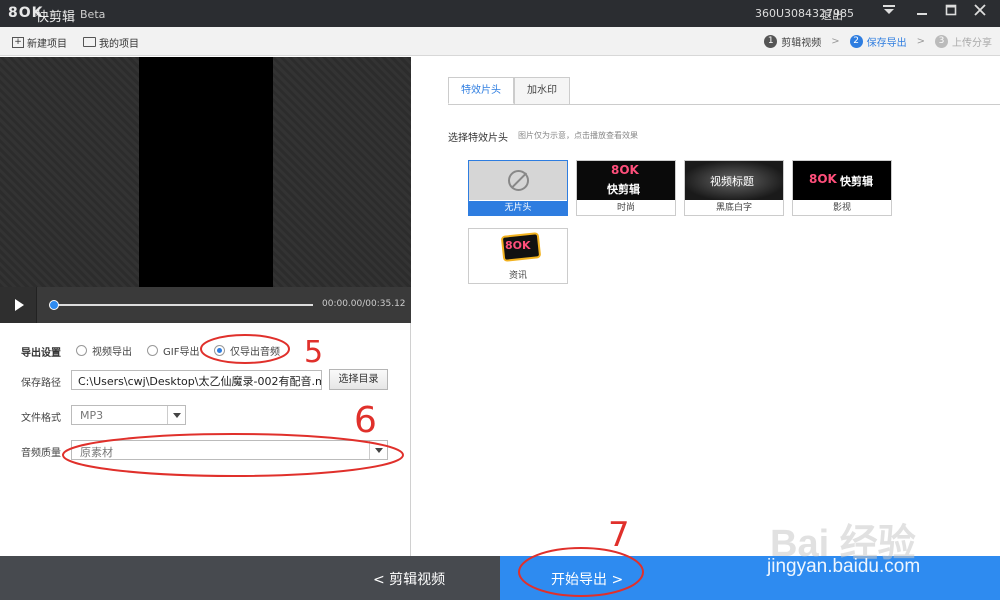  I want to click on intro-section-hint: 图片仅为示意，点击播放查看效果, so click(578, 135).